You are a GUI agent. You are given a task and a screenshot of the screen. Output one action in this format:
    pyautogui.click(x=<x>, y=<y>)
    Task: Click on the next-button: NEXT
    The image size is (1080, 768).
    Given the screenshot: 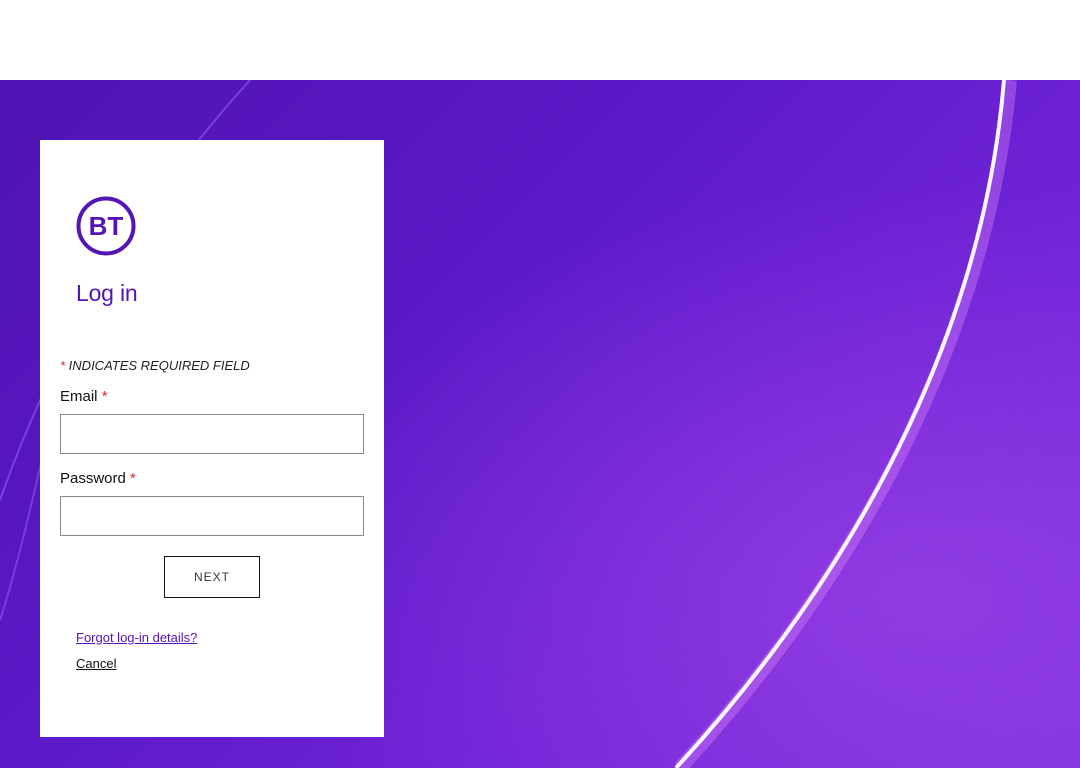 What is the action you would take?
    pyautogui.click(x=212, y=577)
    